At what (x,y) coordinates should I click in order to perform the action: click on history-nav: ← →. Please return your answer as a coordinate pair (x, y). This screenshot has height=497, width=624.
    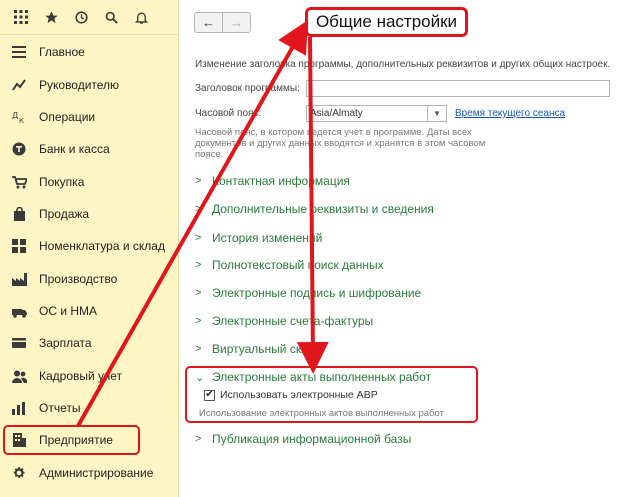
    Looking at the image, I should click on (222, 22).